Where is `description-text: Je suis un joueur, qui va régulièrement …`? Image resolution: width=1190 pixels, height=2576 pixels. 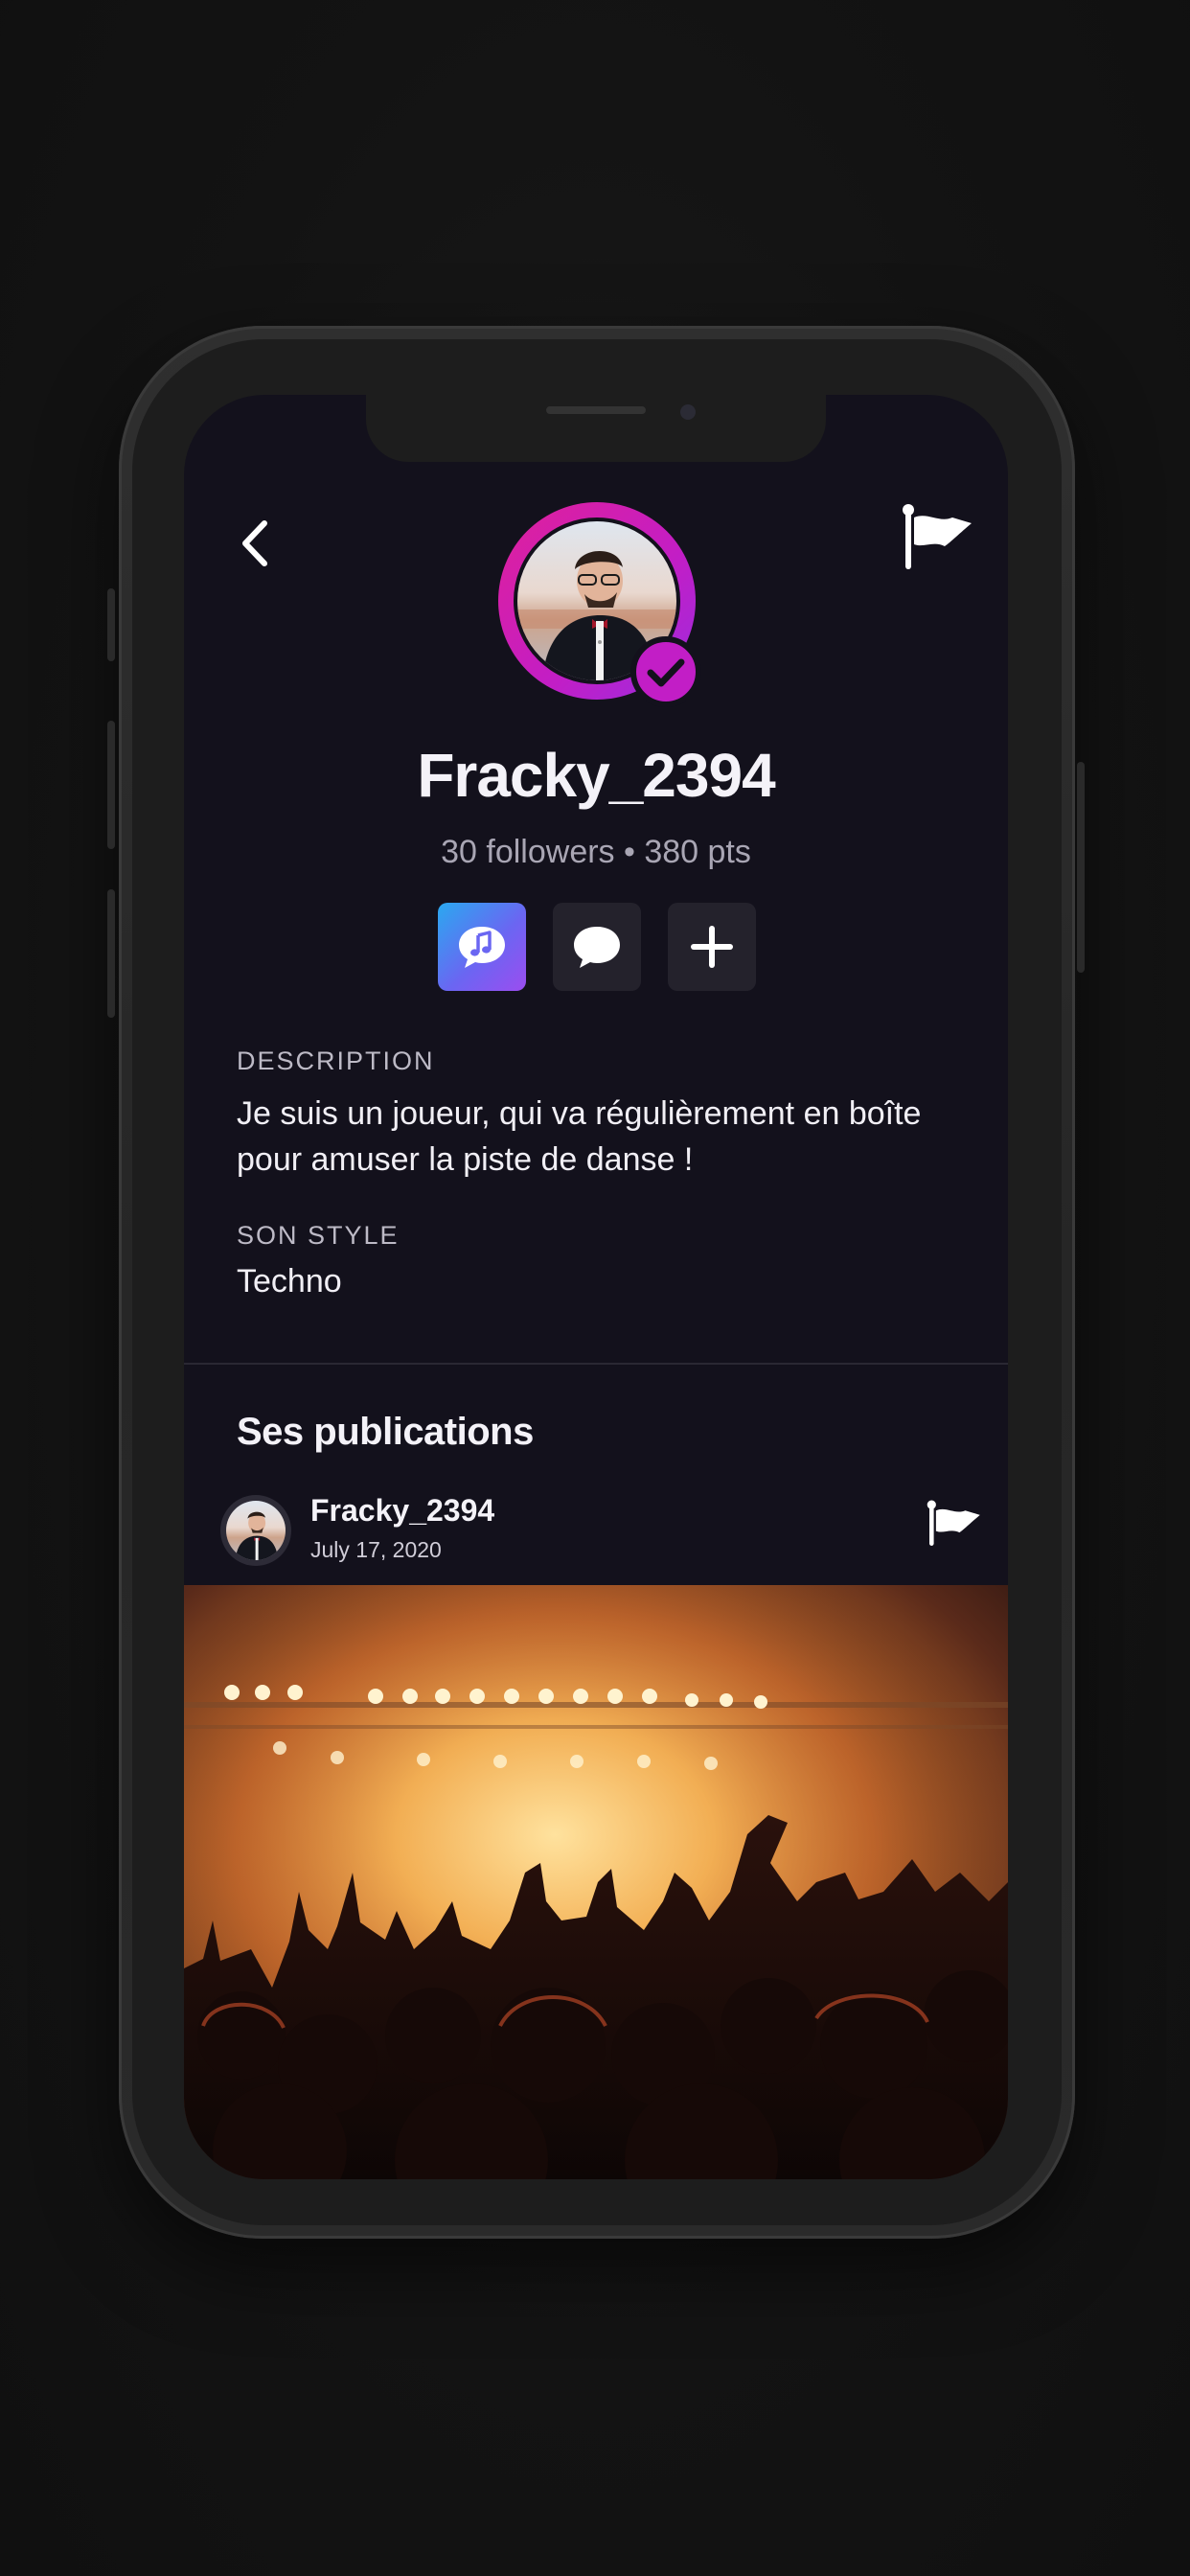
description-text: Je suis un joueur, qui va régulièrement … is located at coordinates (579, 1136).